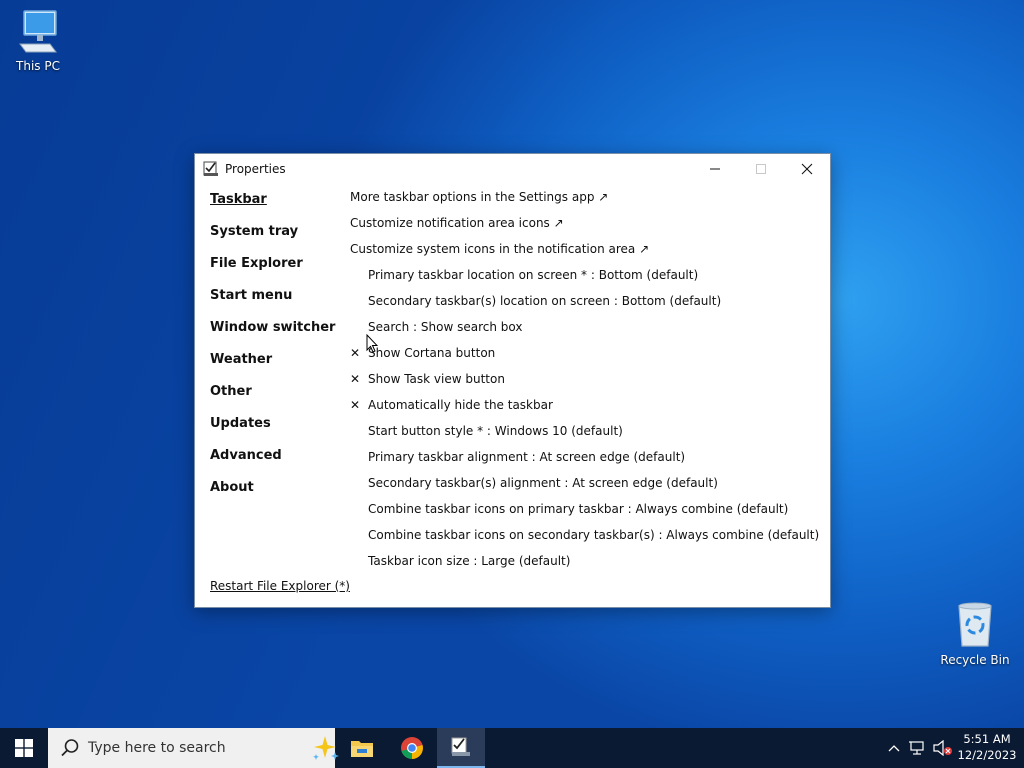 This screenshot has width=1024, height=768. Describe the element at coordinates (275, 432) in the screenshot. I see `nav-item-updates: Updates` at that location.